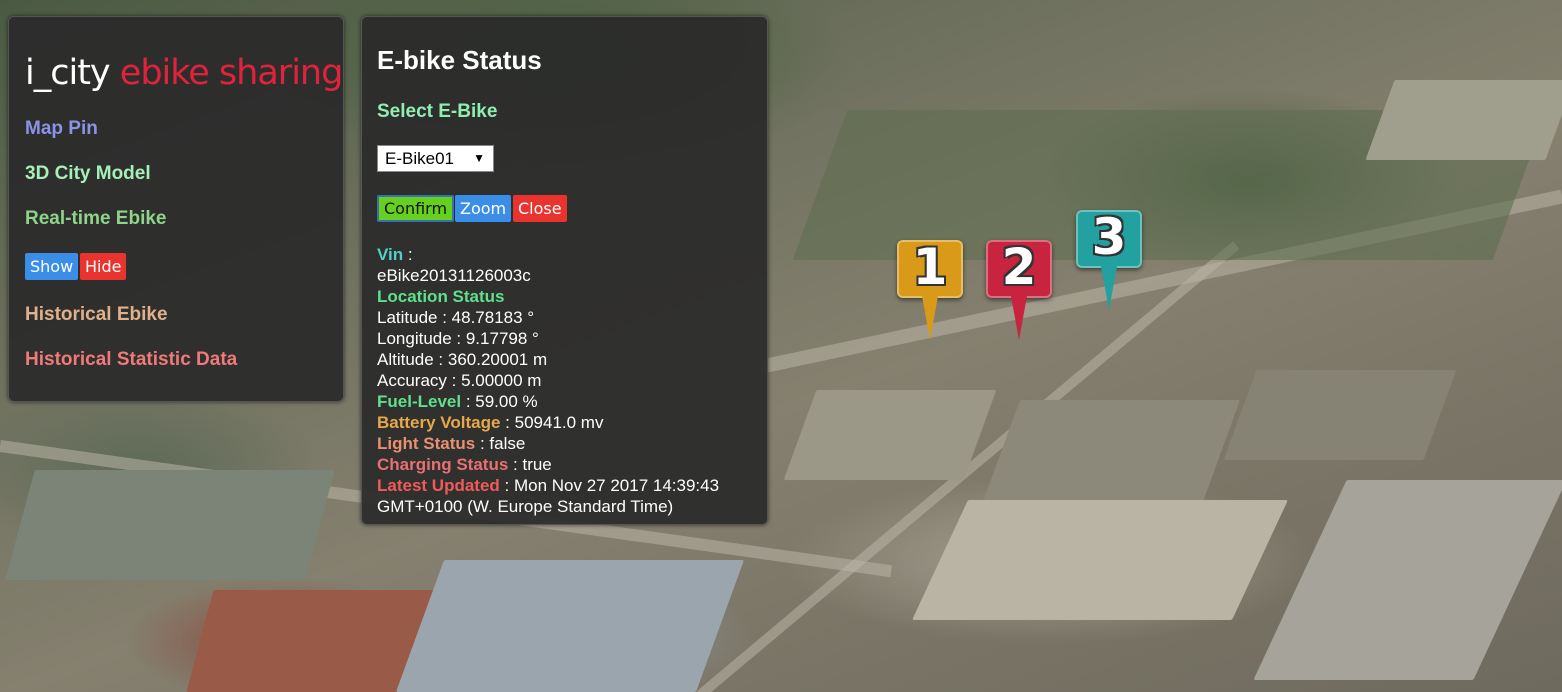  I want to click on app-title: i_city ebike sharing, so click(184, 73).